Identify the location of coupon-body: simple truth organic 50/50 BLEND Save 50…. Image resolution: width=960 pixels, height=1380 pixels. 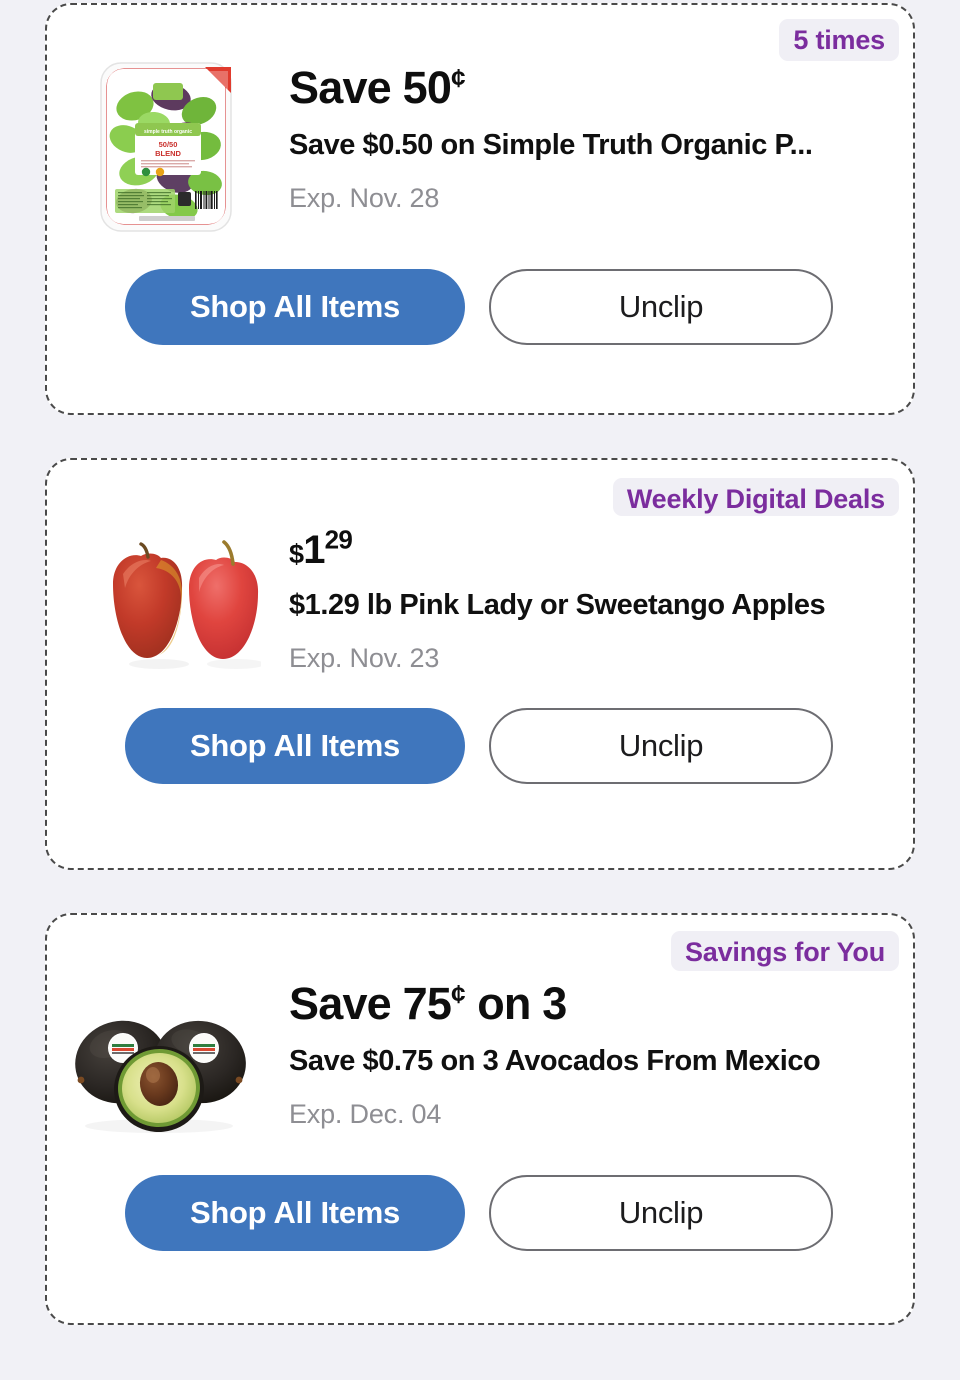
(480, 151).